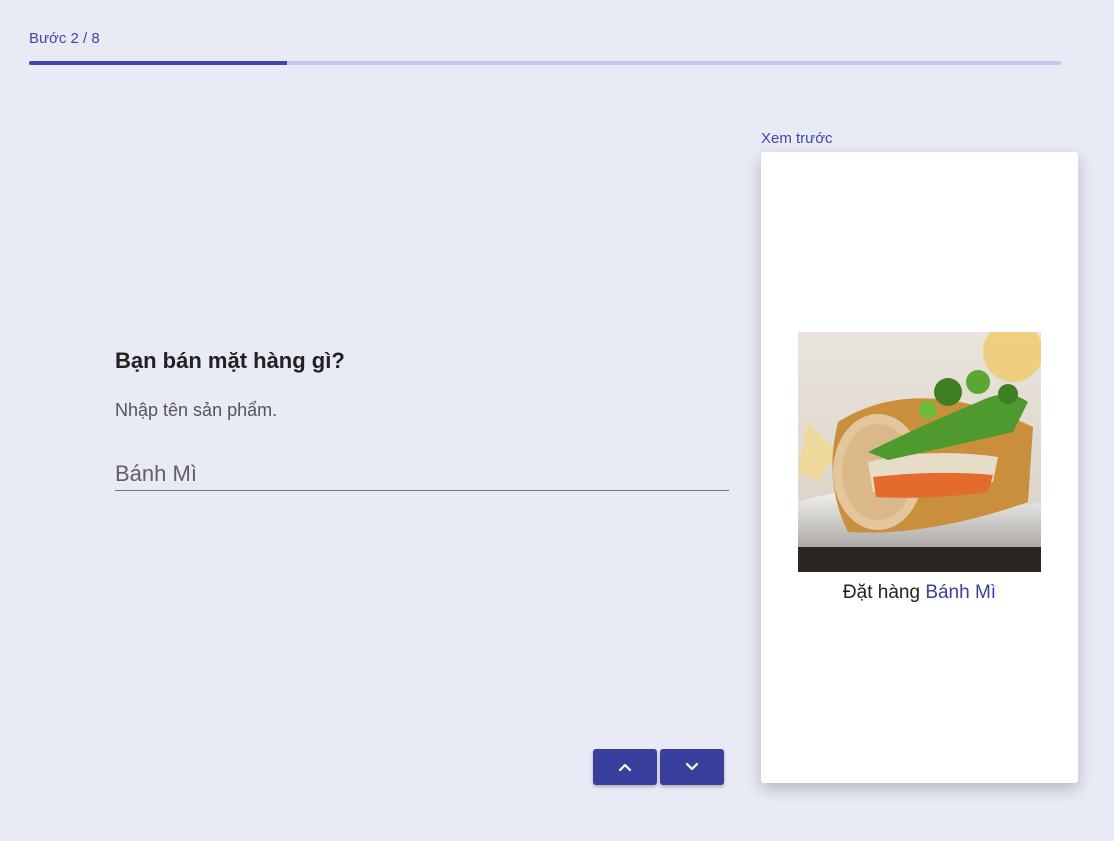 Image resolution: width=1114 pixels, height=841 pixels. What do you see at coordinates (422, 474) in the screenshot?
I see `product-name-input` at bounding box center [422, 474].